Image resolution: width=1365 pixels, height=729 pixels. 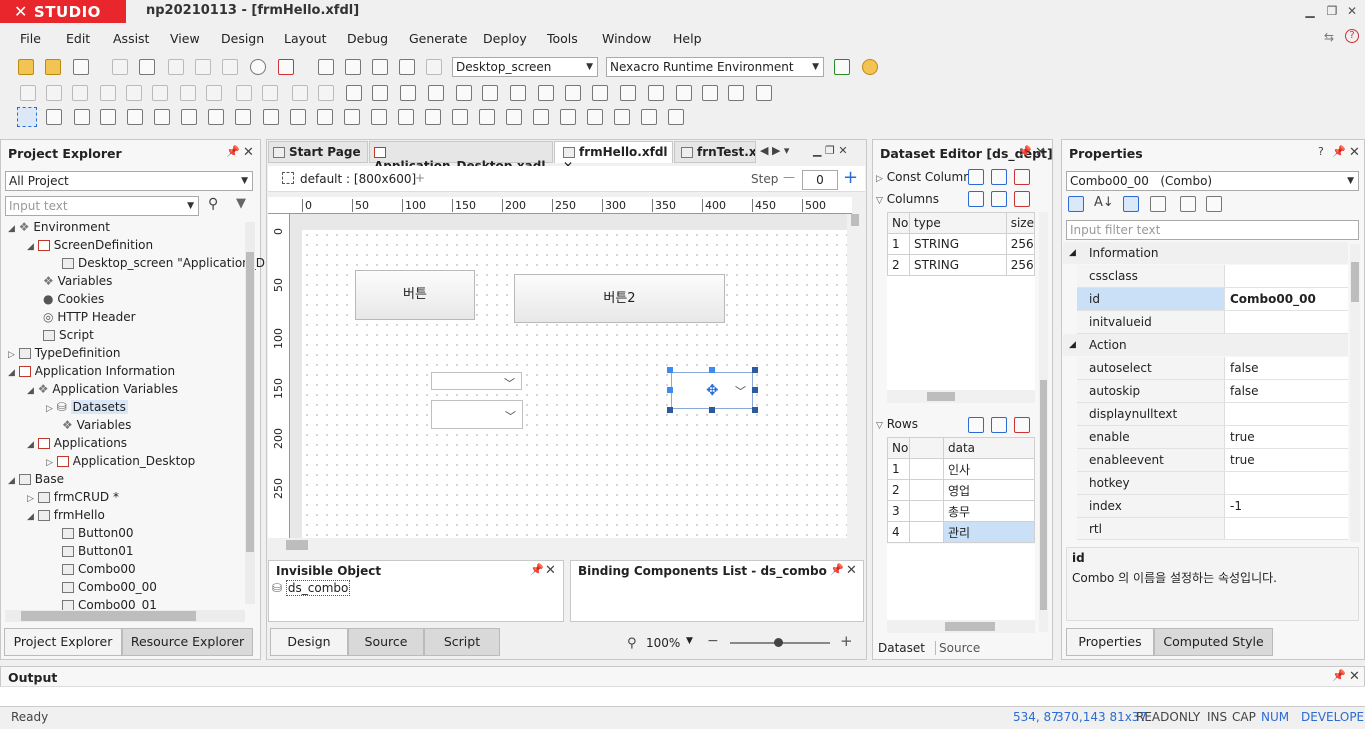 What do you see at coordinates (778, 642) in the screenshot?
I see `zoom-slider-thumb` at bounding box center [778, 642].